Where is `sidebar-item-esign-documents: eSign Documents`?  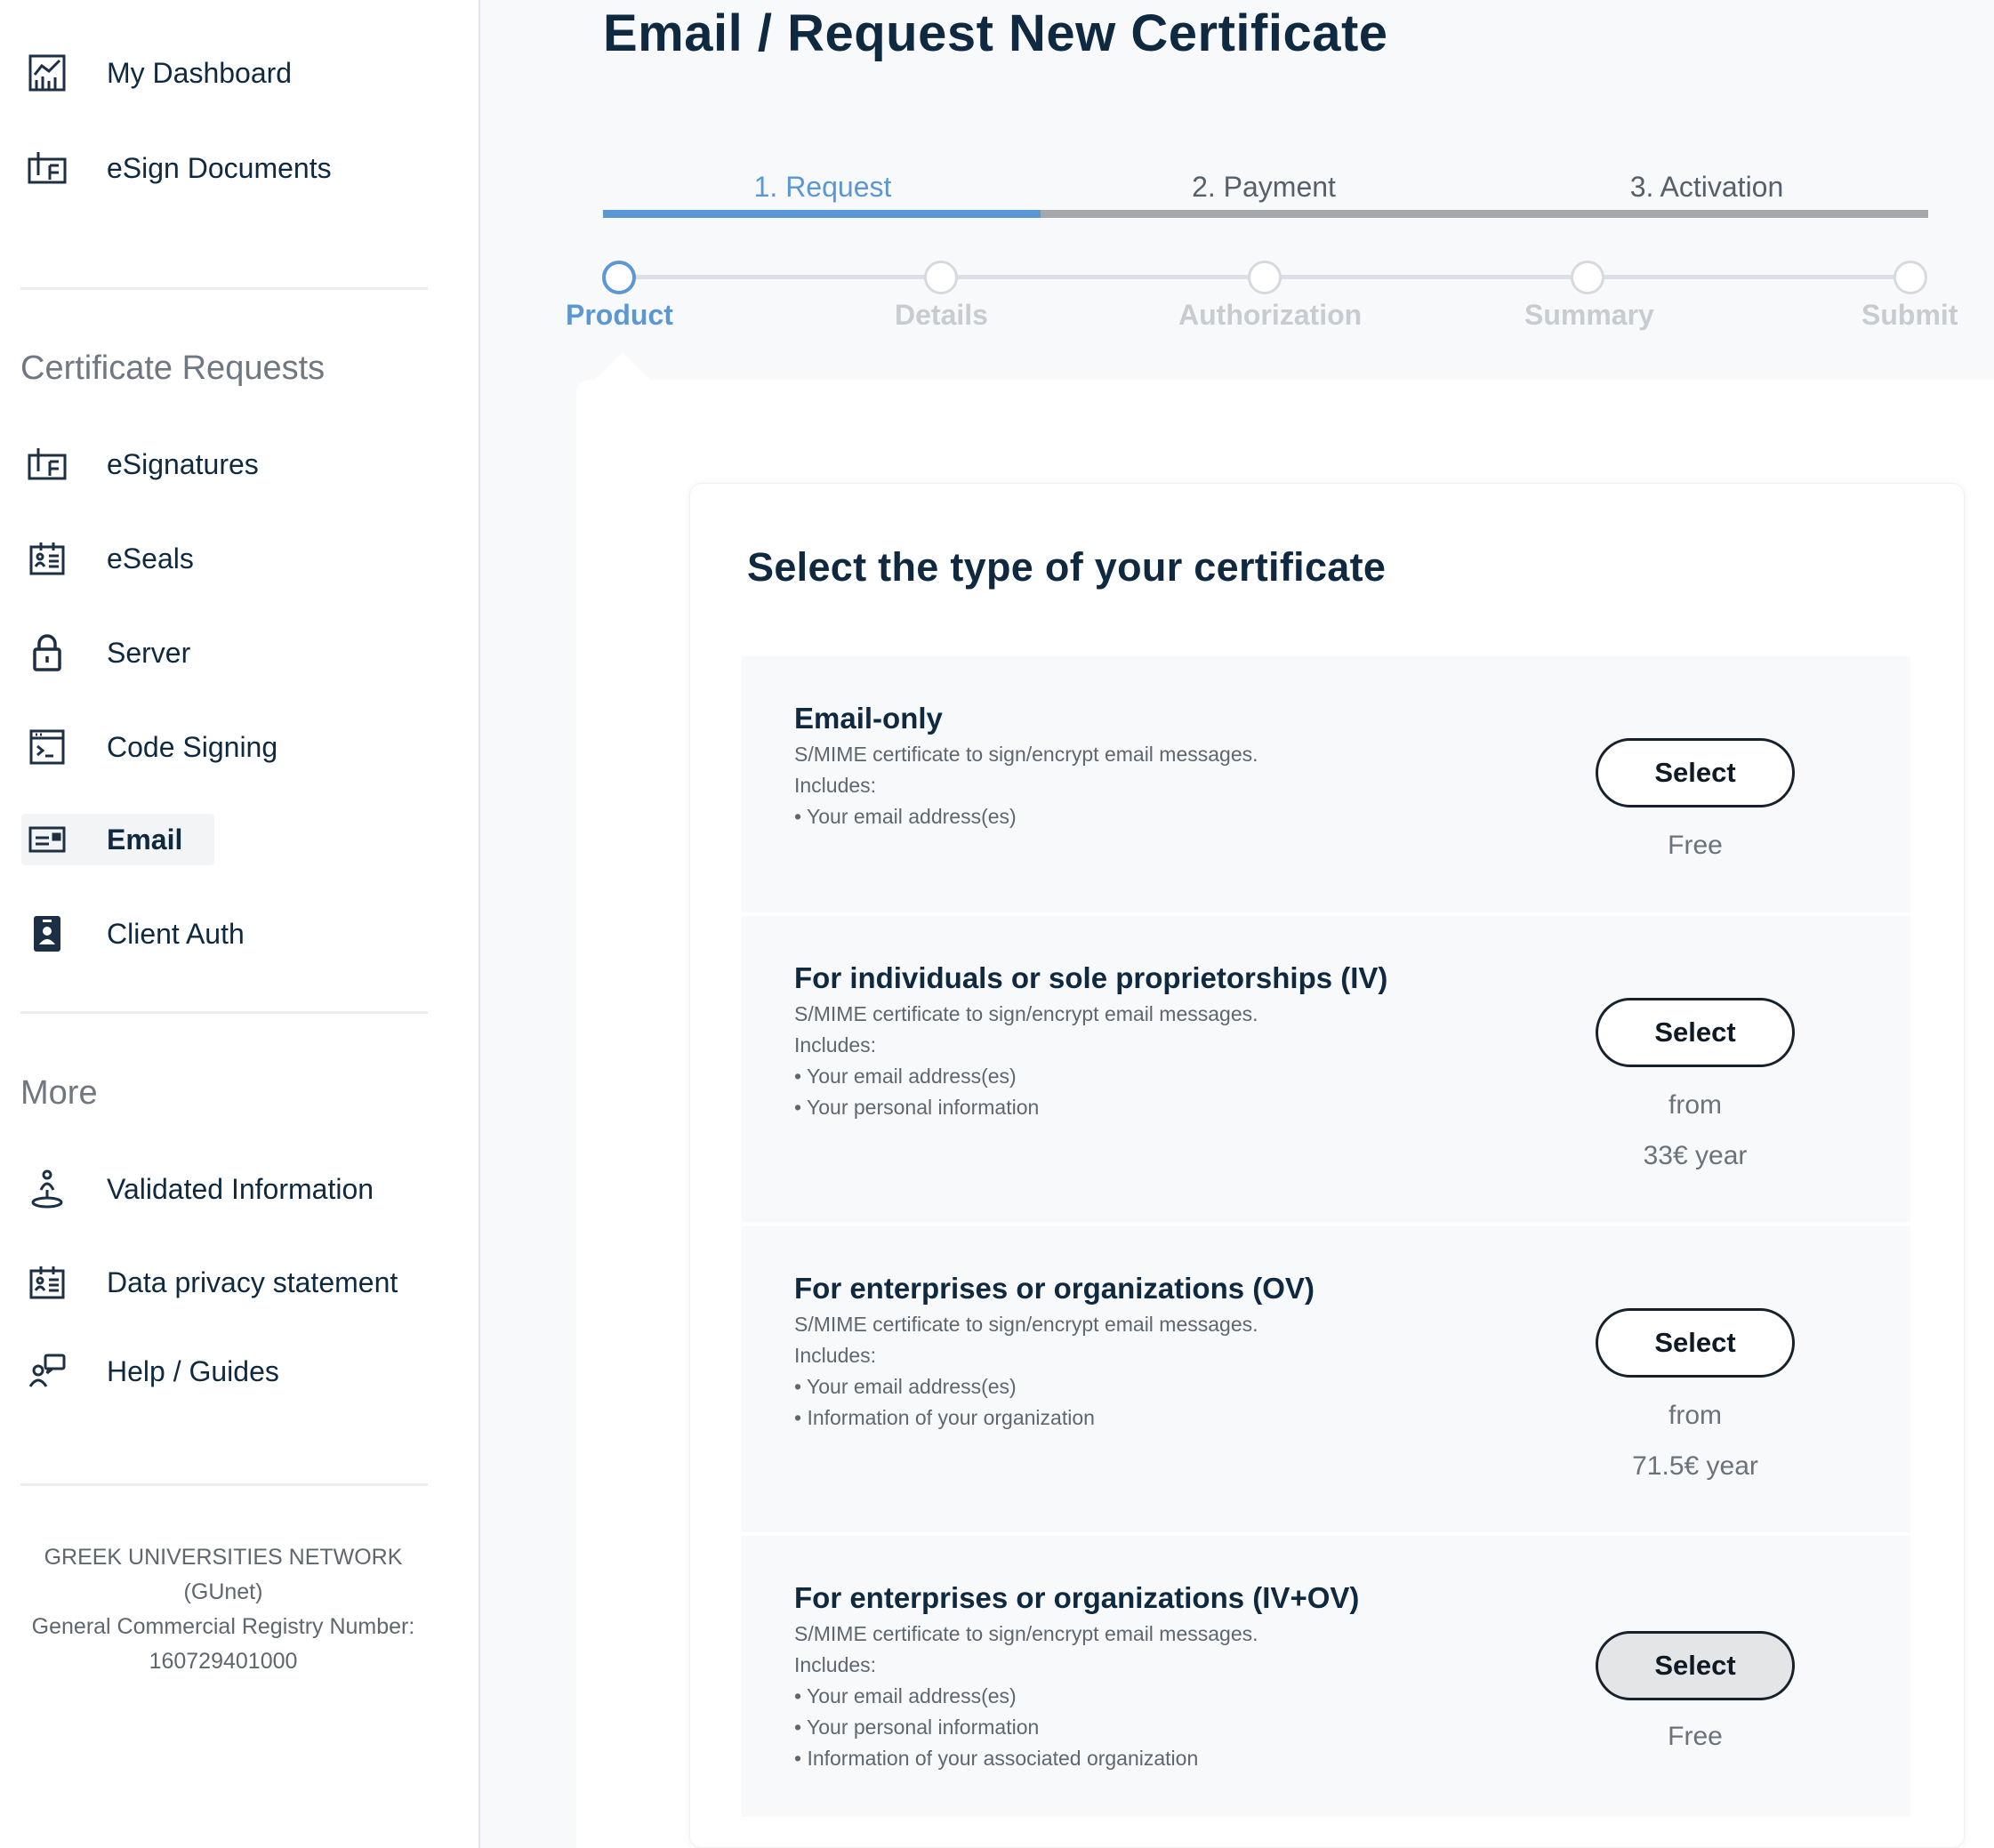 sidebar-item-esign-documents: eSign Documents is located at coordinates (192, 168).